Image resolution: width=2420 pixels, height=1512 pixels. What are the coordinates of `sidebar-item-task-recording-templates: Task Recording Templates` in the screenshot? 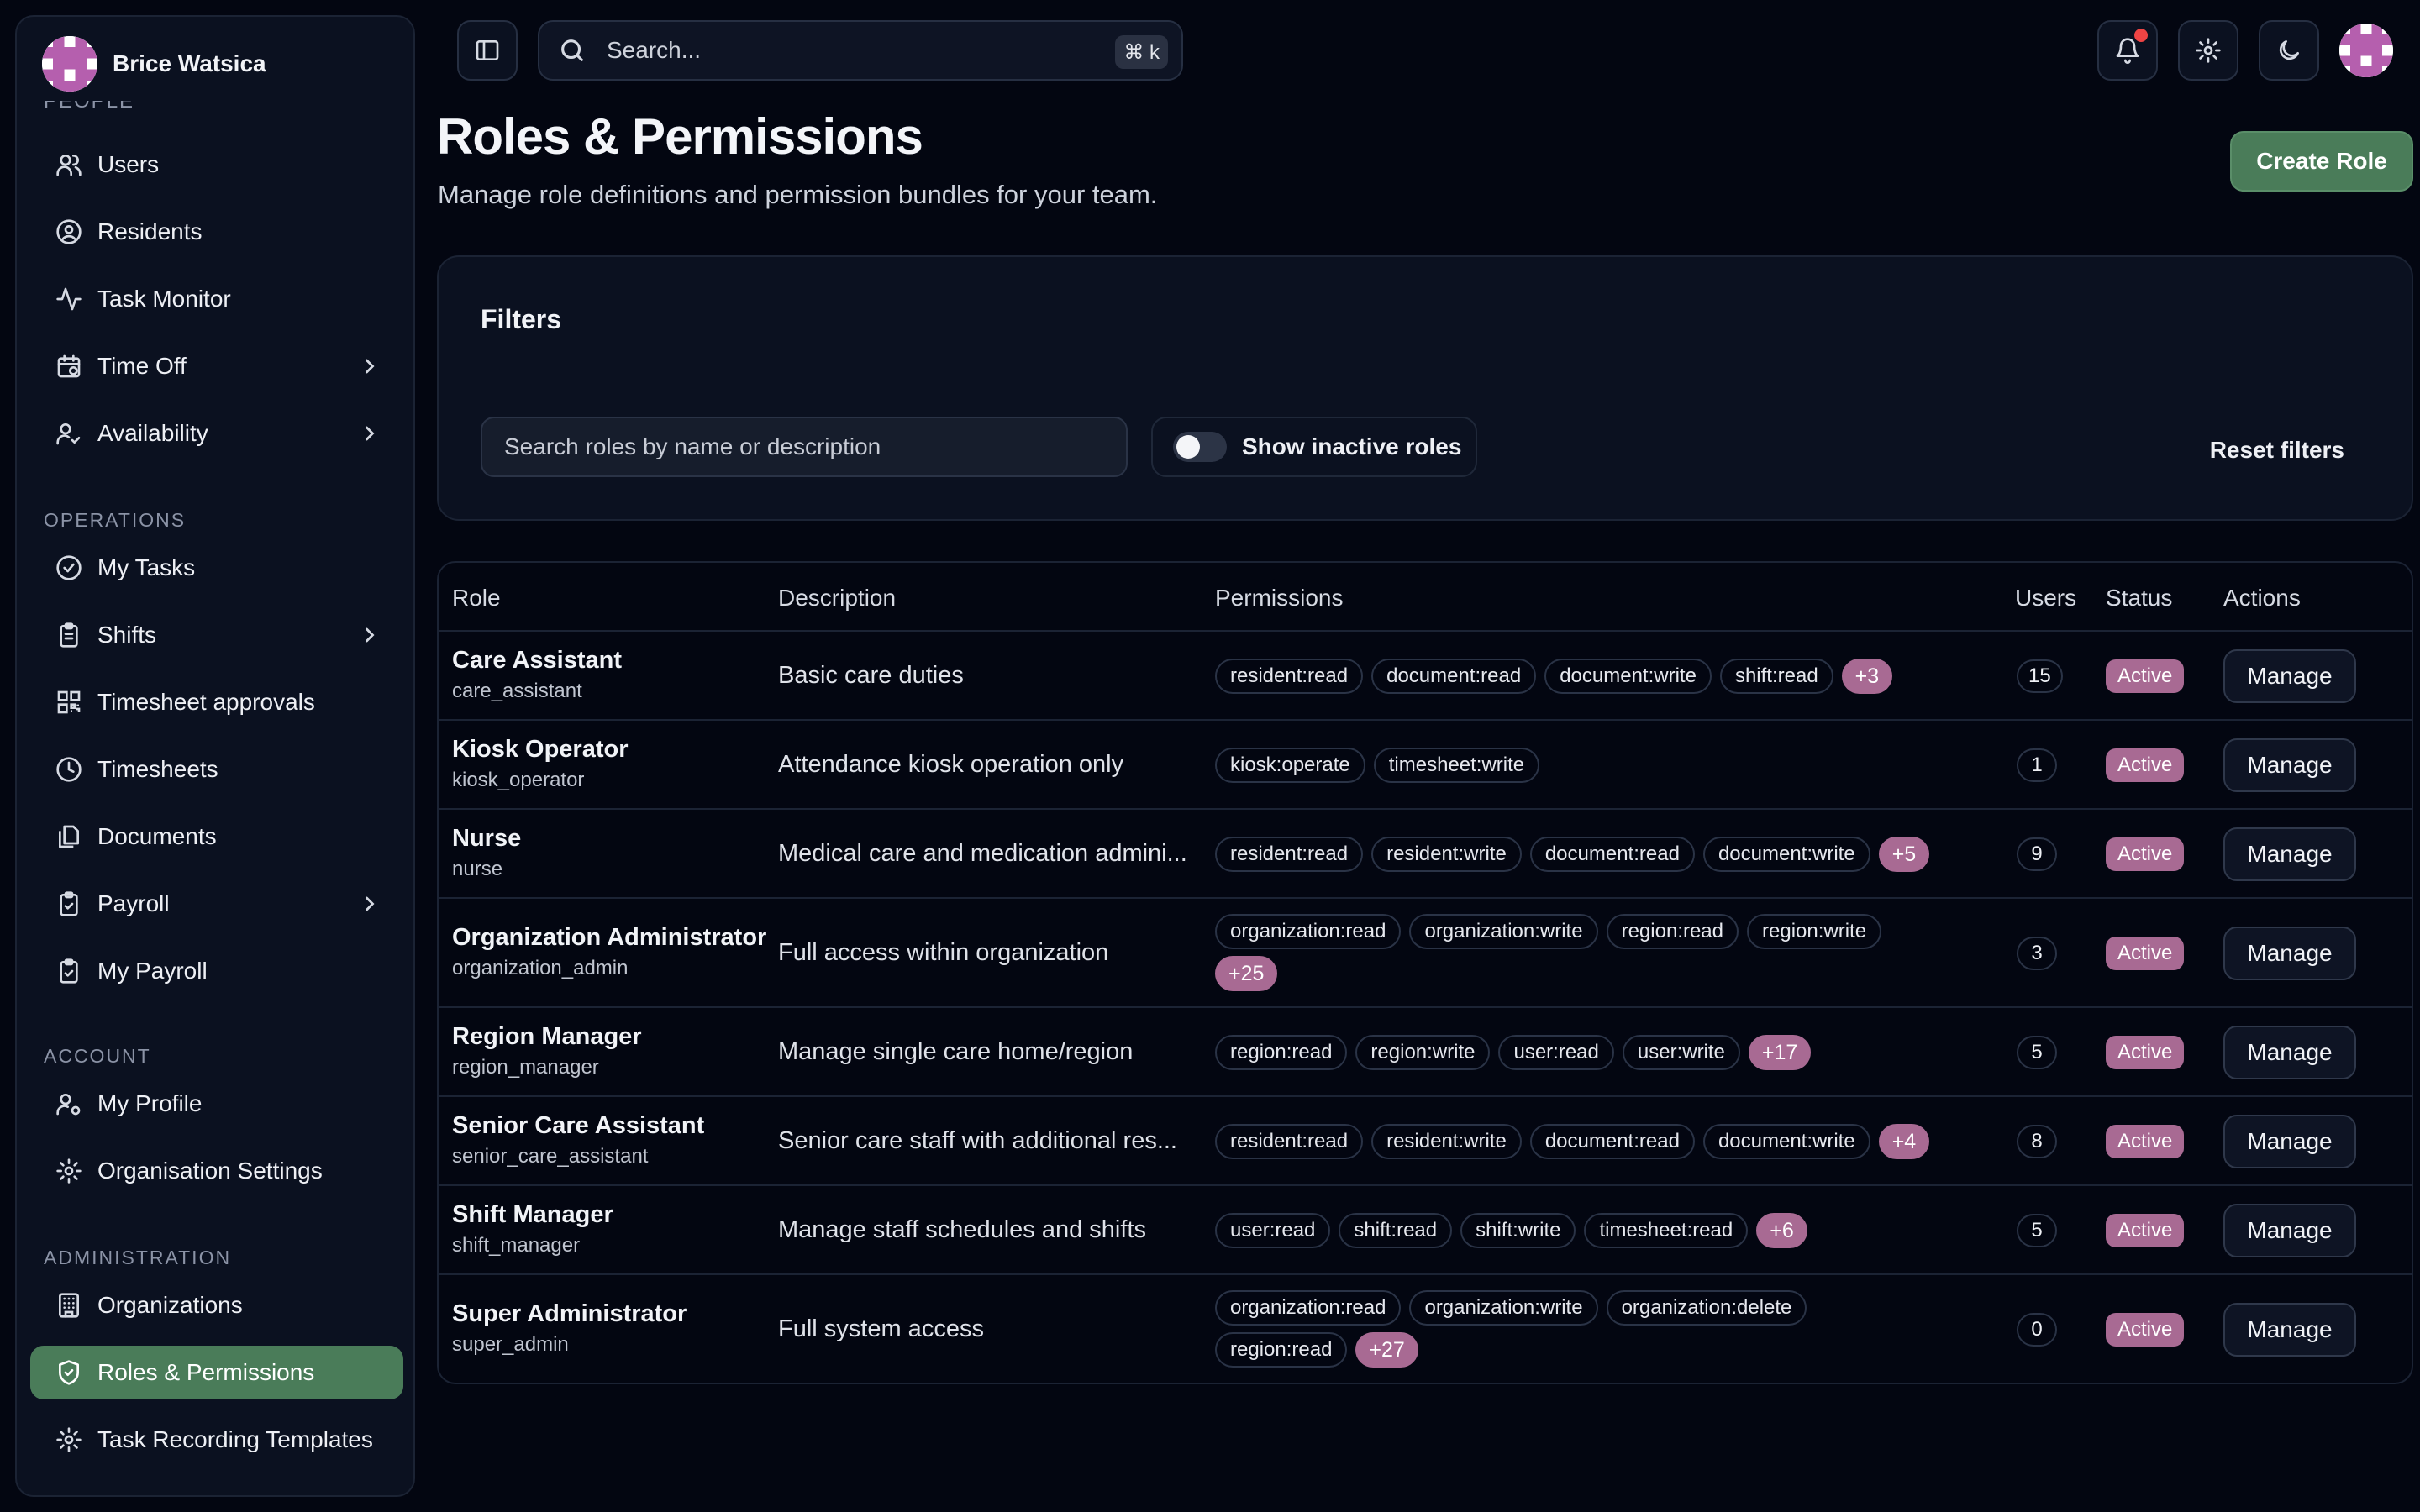 It's located at (217, 1440).